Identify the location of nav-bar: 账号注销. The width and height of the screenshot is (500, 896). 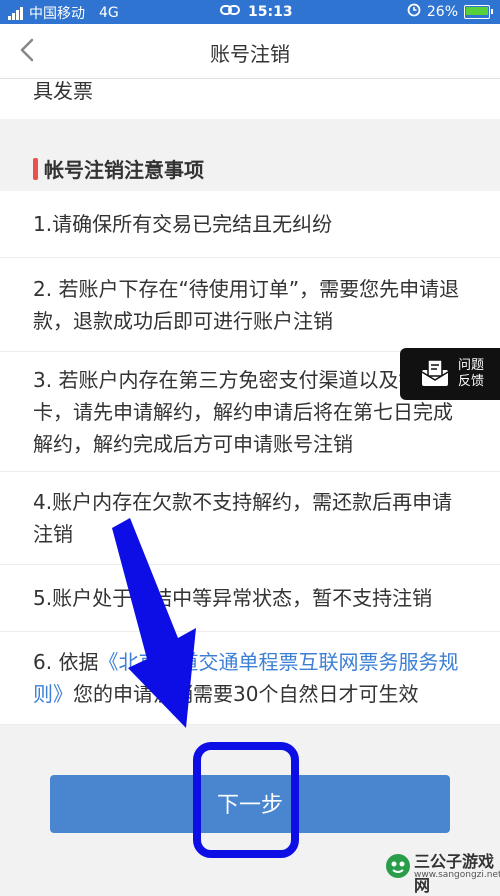
(250, 51).